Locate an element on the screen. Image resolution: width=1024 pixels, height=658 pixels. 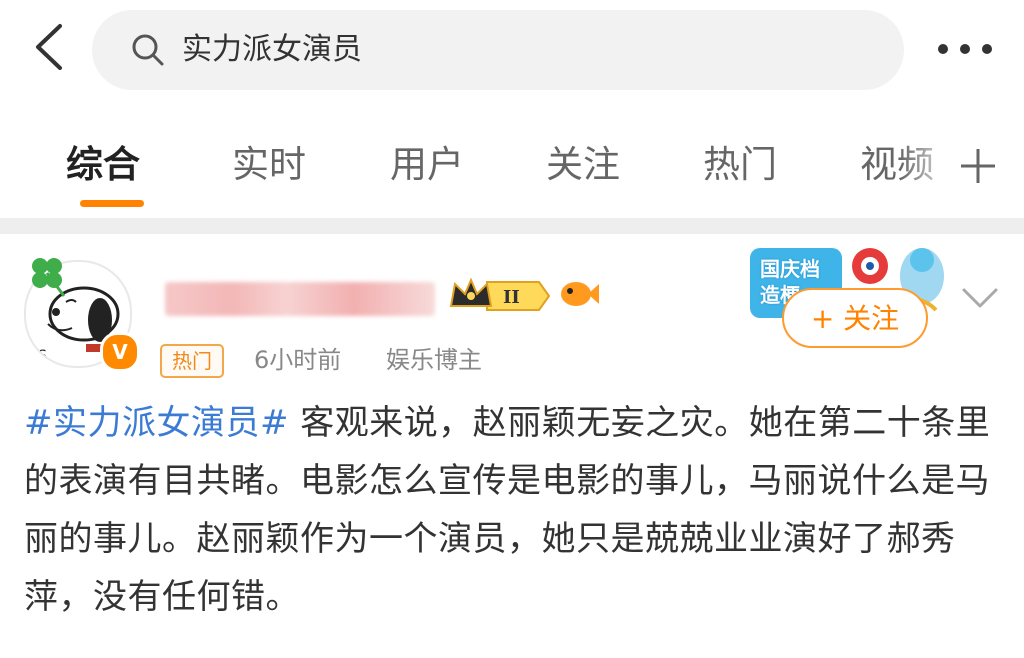
more-options-button is located at coordinates (965, 49).